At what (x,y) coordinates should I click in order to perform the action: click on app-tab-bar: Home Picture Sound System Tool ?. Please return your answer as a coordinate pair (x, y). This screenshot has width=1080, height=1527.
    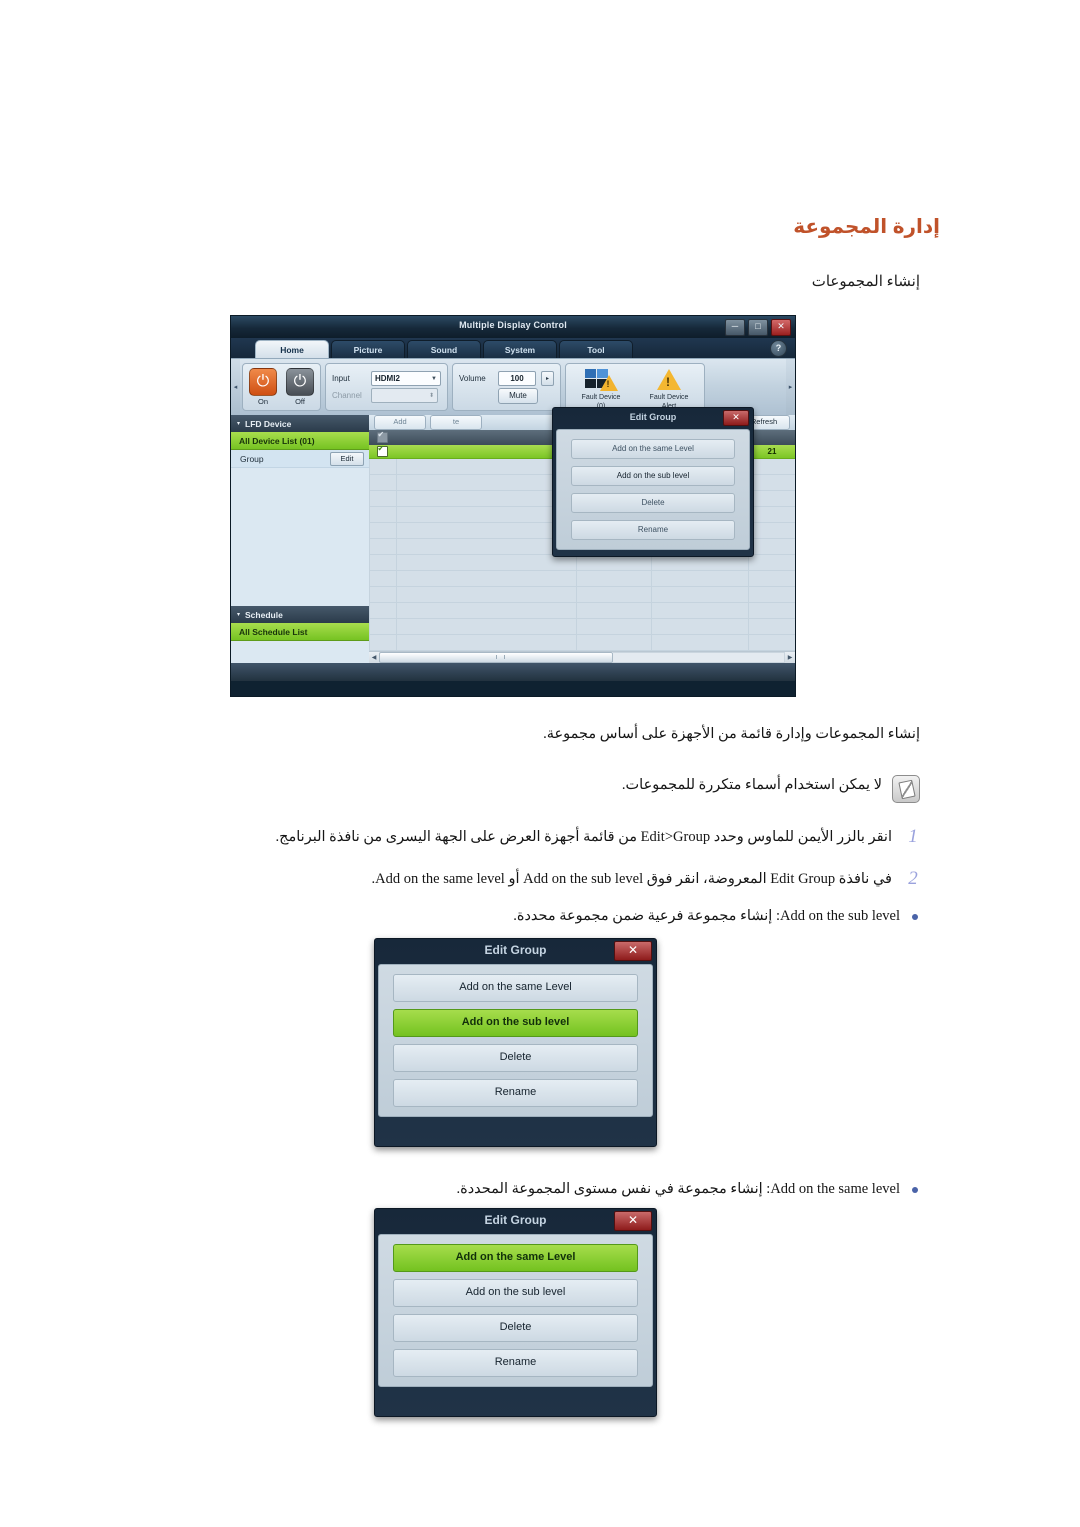
    Looking at the image, I should click on (513, 348).